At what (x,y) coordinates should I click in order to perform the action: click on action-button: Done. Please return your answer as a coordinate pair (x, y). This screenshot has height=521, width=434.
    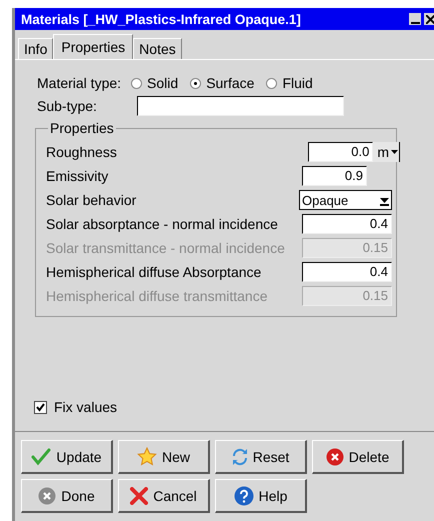
    Looking at the image, I should click on (67, 496).